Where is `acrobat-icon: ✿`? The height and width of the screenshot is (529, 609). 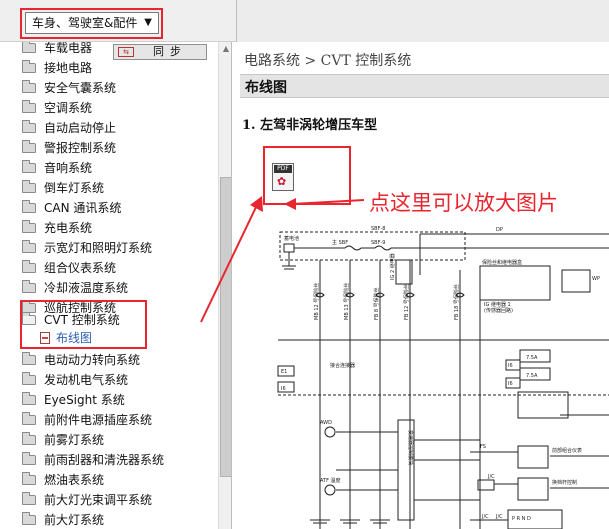 acrobat-icon: ✿ is located at coordinates (282, 181).